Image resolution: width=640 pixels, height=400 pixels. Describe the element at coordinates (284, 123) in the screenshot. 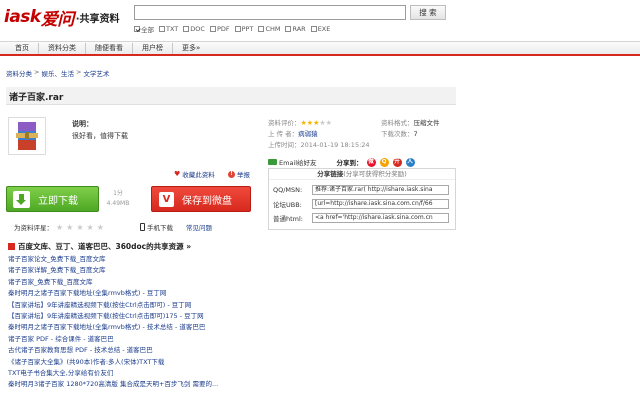

I see `rating-label: 资料评价：` at that location.